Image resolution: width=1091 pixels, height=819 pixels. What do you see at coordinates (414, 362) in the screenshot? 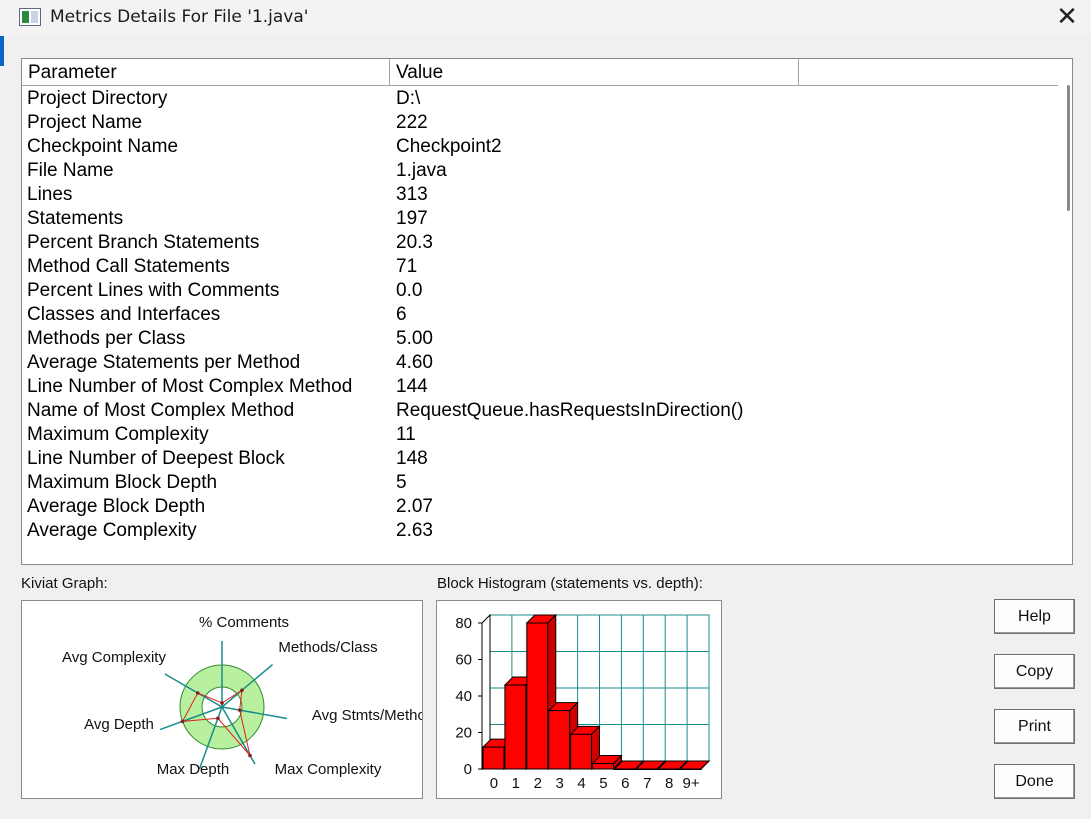
I see `value-cell: 4.60` at bounding box center [414, 362].